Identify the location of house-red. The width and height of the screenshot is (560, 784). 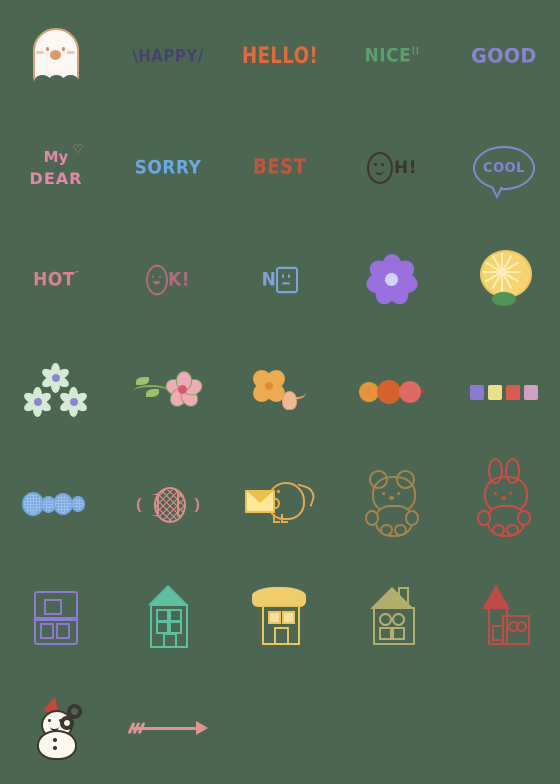
(504, 616).